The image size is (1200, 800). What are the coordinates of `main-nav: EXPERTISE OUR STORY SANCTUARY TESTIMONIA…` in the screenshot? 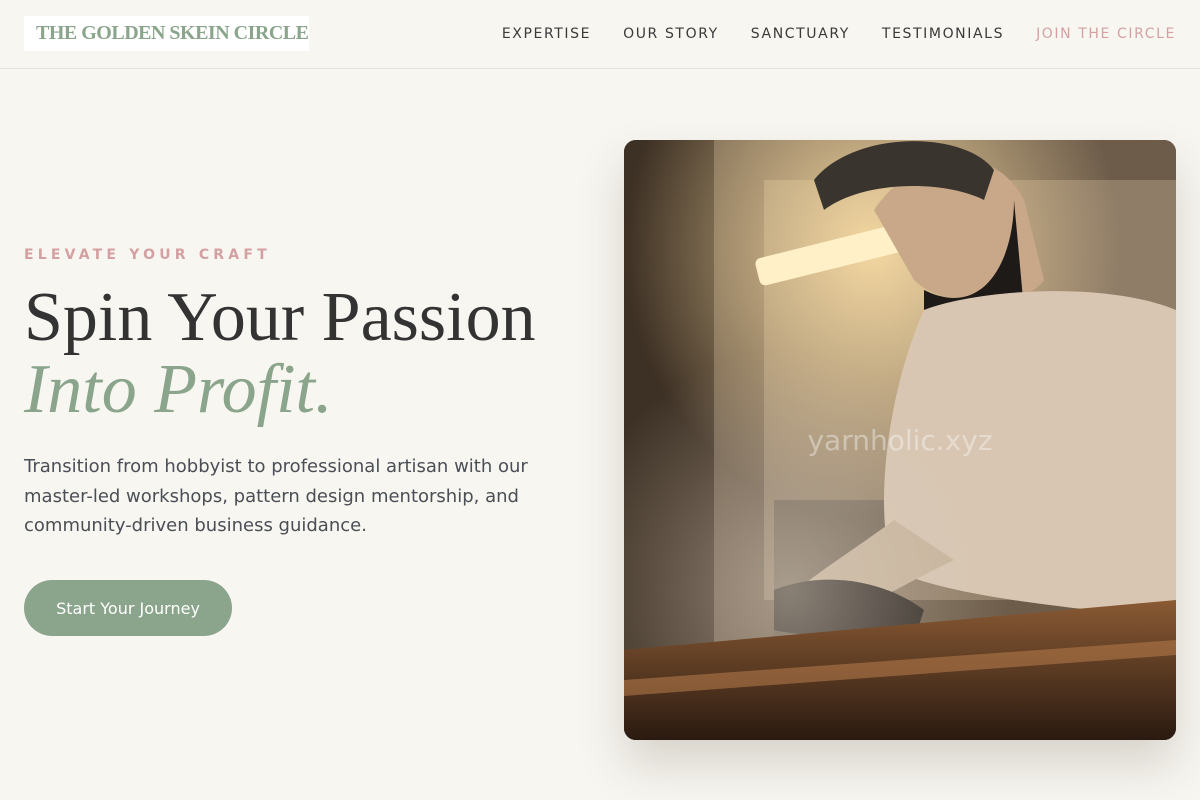 It's located at (839, 34).